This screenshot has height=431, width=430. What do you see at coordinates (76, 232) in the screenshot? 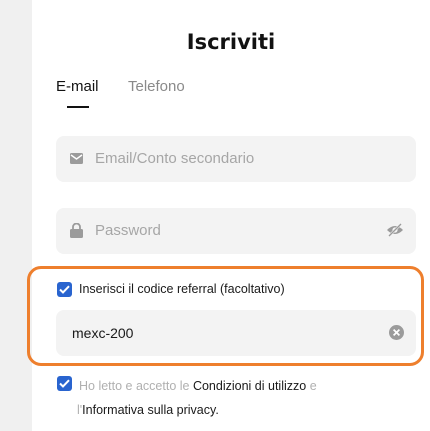
I see `lock-icon` at bounding box center [76, 232].